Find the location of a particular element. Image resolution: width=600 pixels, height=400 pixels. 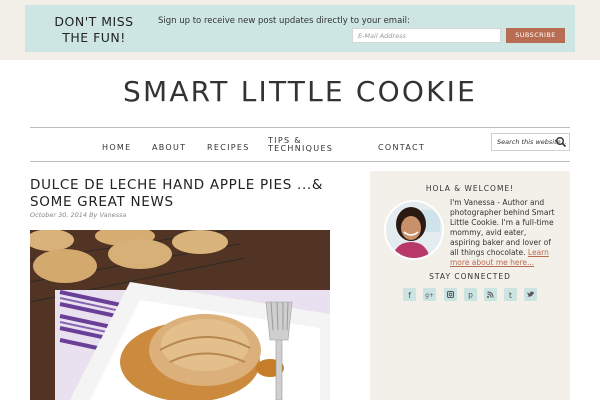

nav-tips-techniques: TIPS & TECHNIQUES is located at coordinates (300, 145).